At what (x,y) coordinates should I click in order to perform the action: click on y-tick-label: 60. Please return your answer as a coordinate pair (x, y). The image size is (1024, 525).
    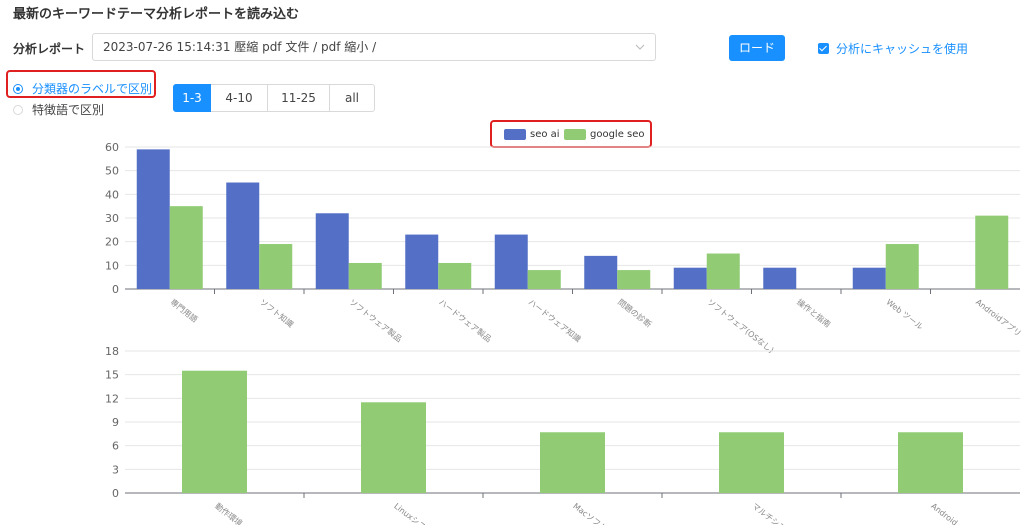
    Looking at the image, I should click on (112, 147).